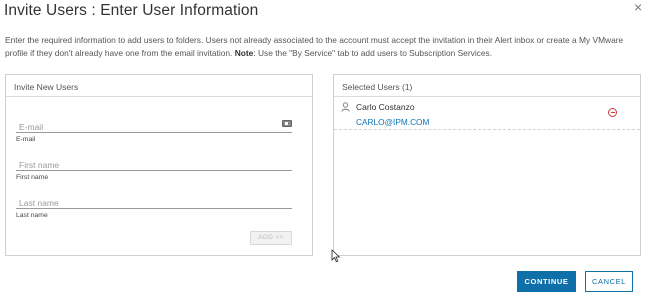 This screenshot has height=302, width=650. What do you see at coordinates (336, 256) in the screenshot?
I see `mouse-cursor-icon` at bounding box center [336, 256].